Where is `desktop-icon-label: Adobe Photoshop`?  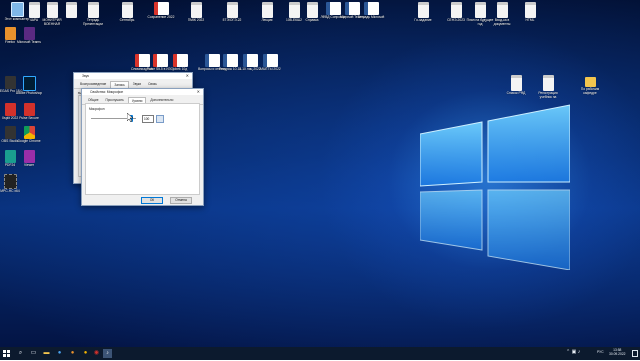
desktop-icon-label: Adobe Photoshop is located at coordinates (29, 93).